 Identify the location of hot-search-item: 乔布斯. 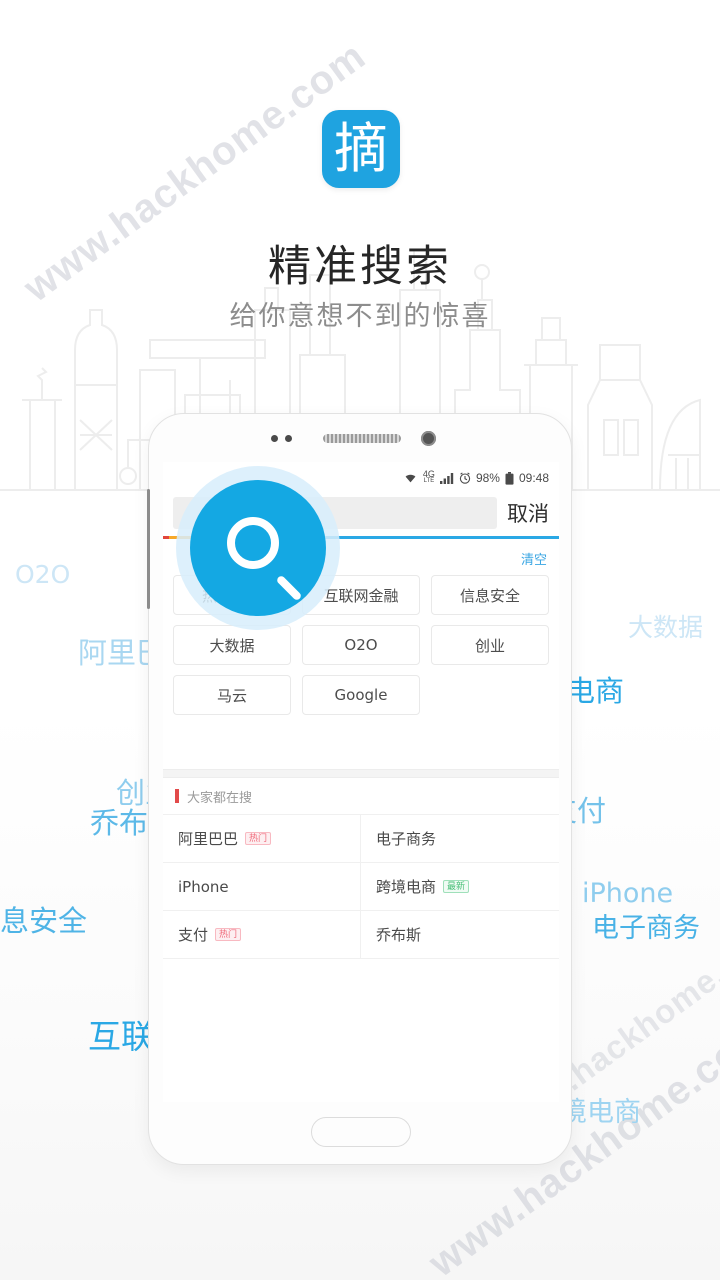
(460, 934).